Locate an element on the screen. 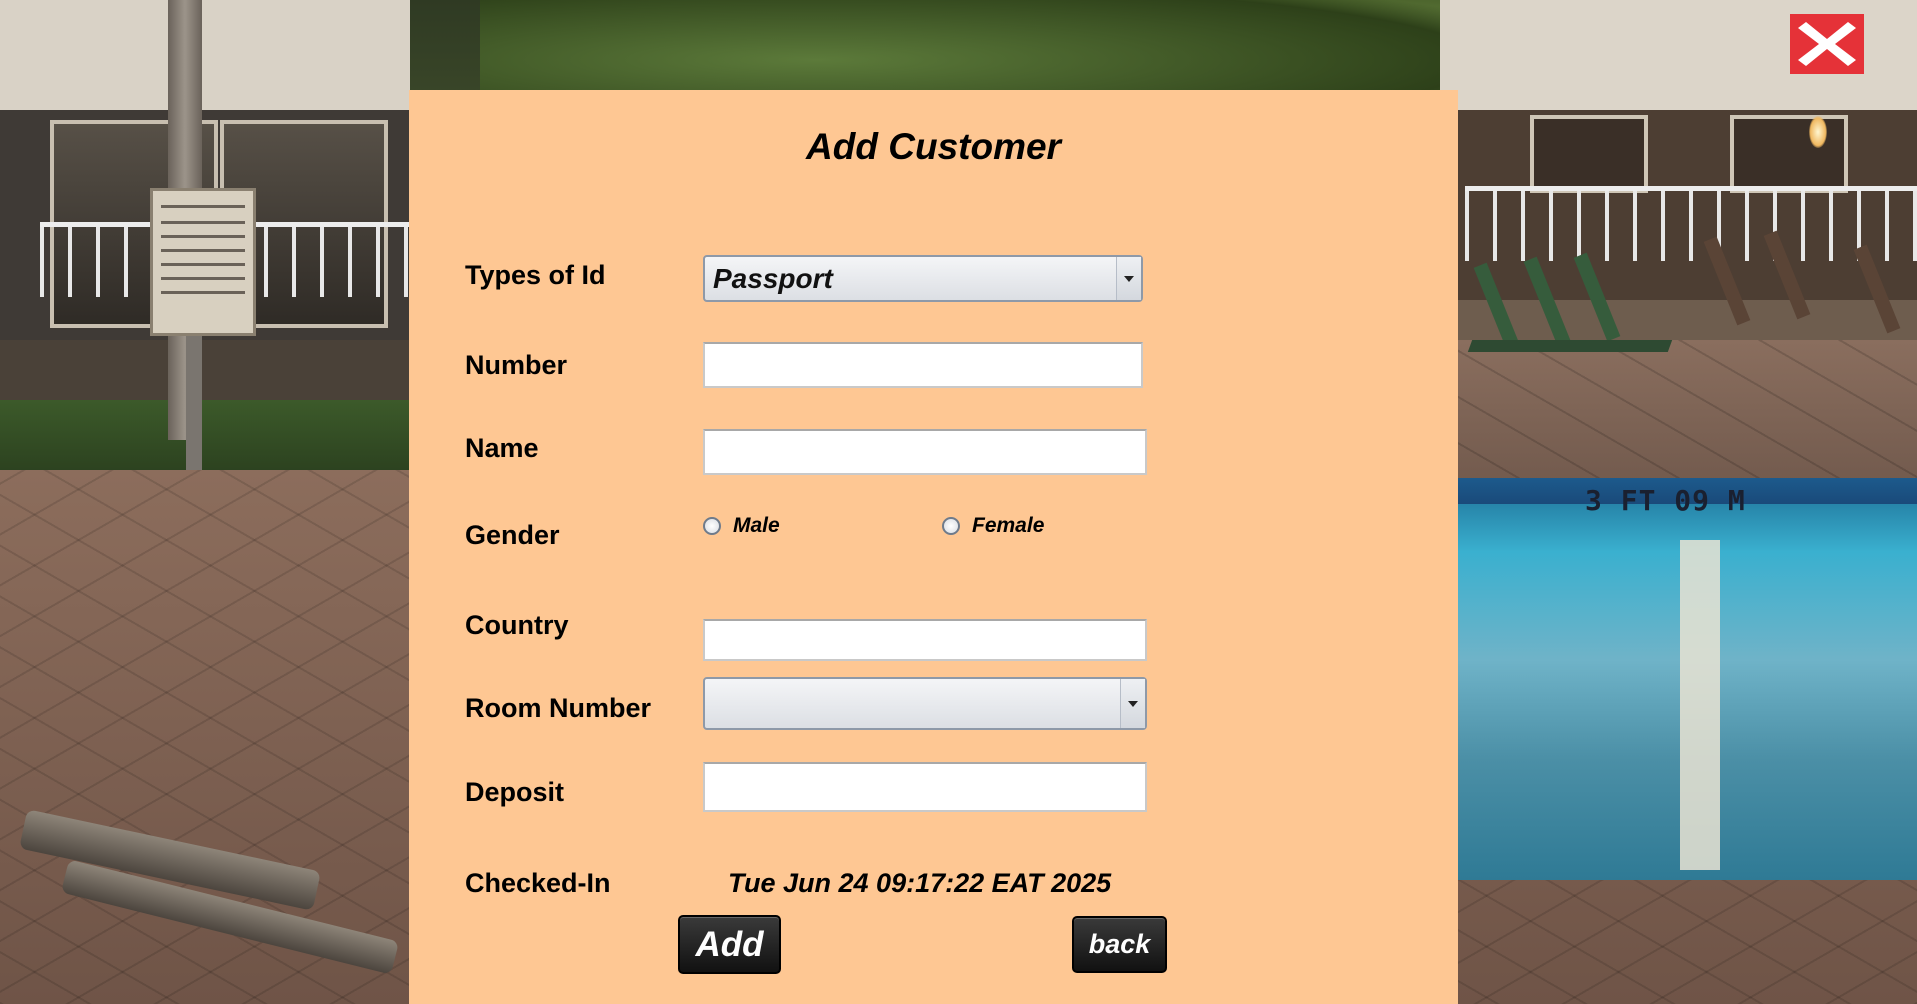 This screenshot has height=1004, width=1917. checked-in-timestamp: Tue Jun 24 09:17:22 EAT 2025 is located at coordinates (920, 883).